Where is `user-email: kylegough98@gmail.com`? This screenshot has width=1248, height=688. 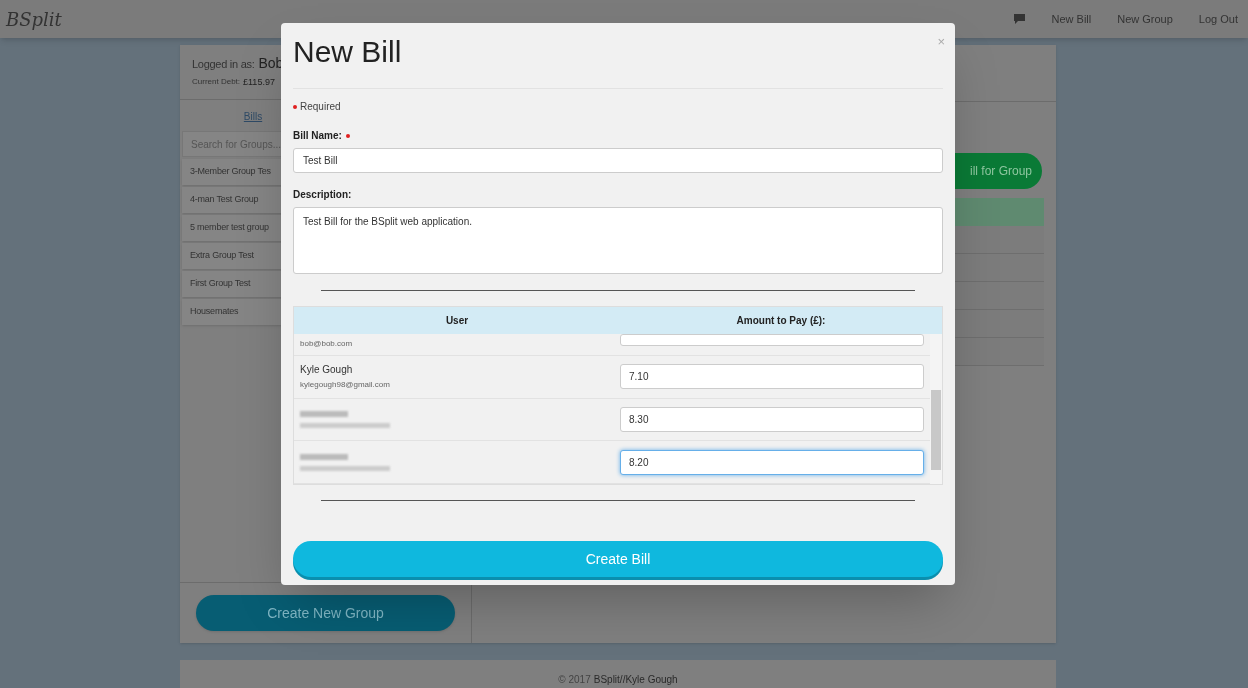
user-email: kylegough98@gmail.com is located at coordinates (345, 385).